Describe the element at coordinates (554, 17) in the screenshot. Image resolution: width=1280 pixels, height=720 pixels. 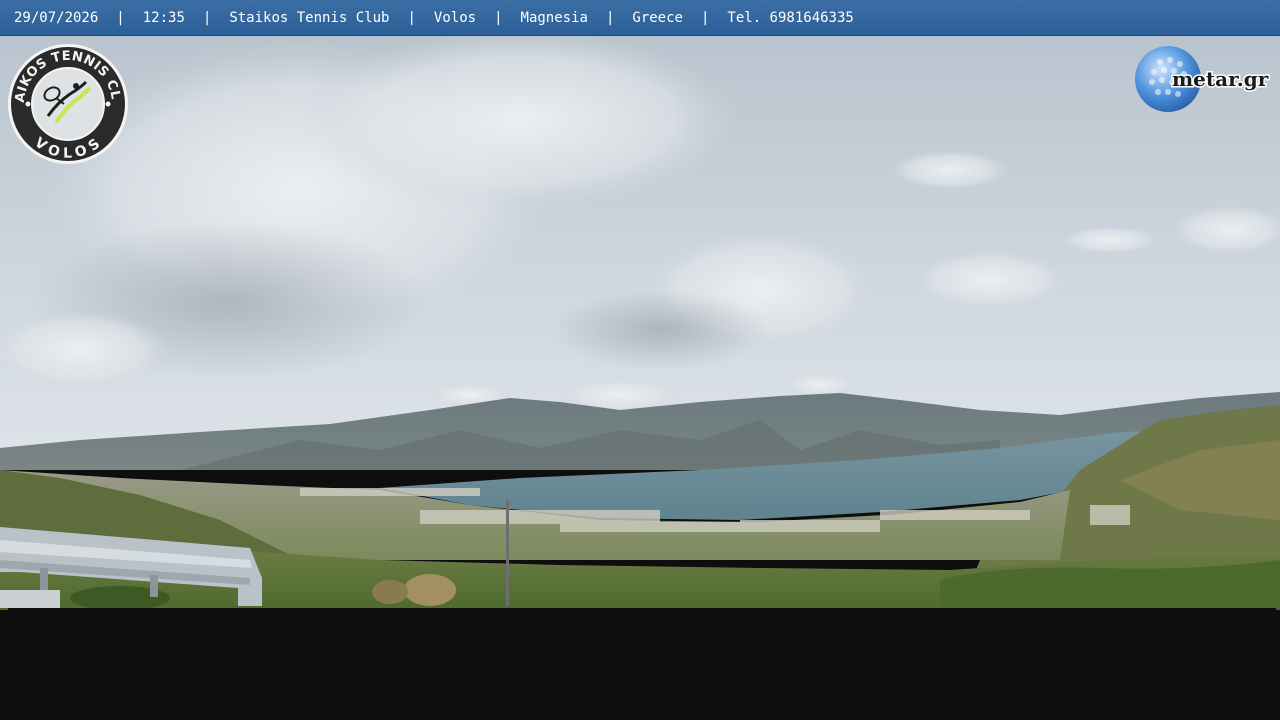
I see `region-text: Magnesia` at that location.